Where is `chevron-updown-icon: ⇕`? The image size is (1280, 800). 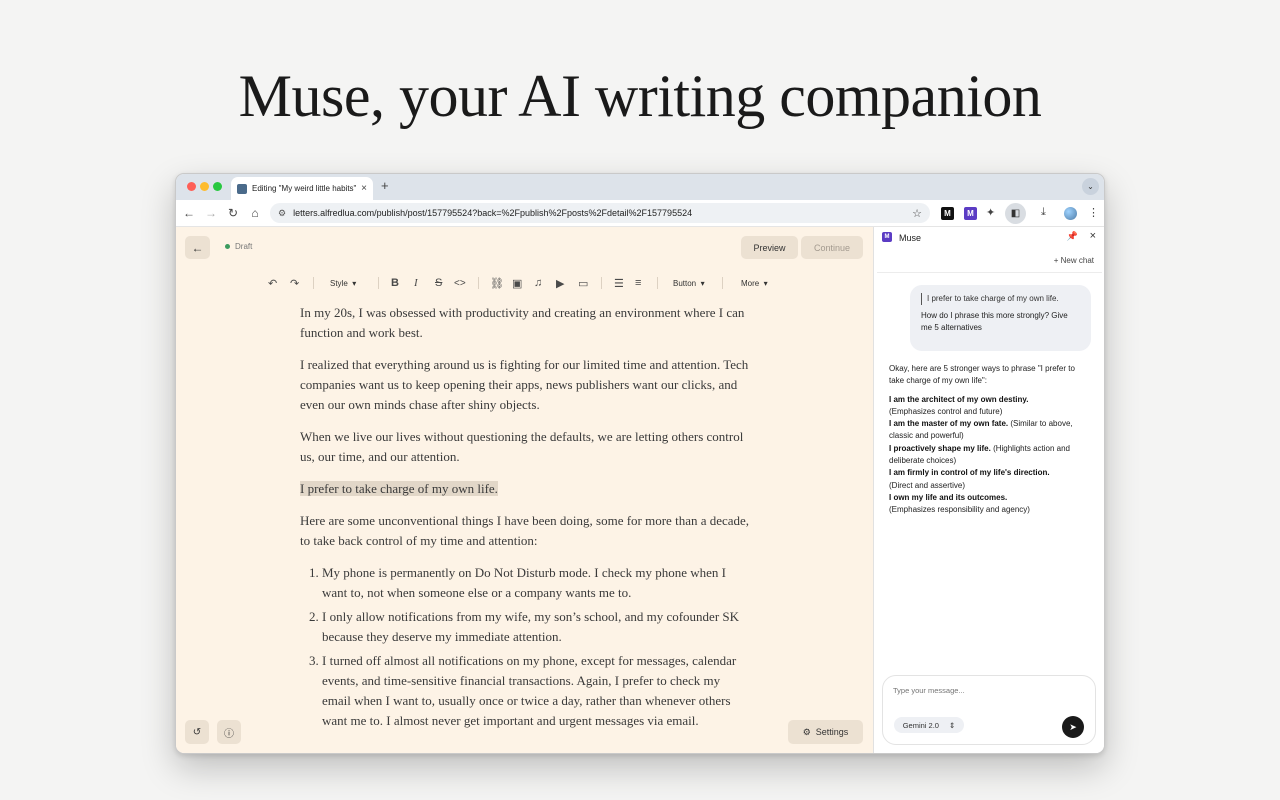 chevron-updown-icon: ⇕ is located at coordinates (952, 725).